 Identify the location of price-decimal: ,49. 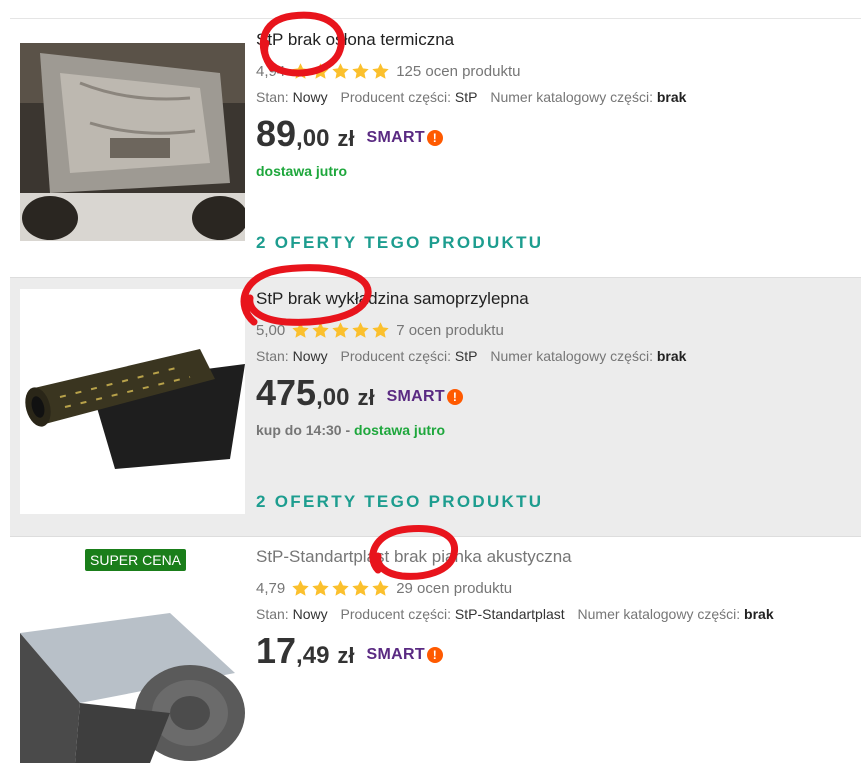
(313, 655).